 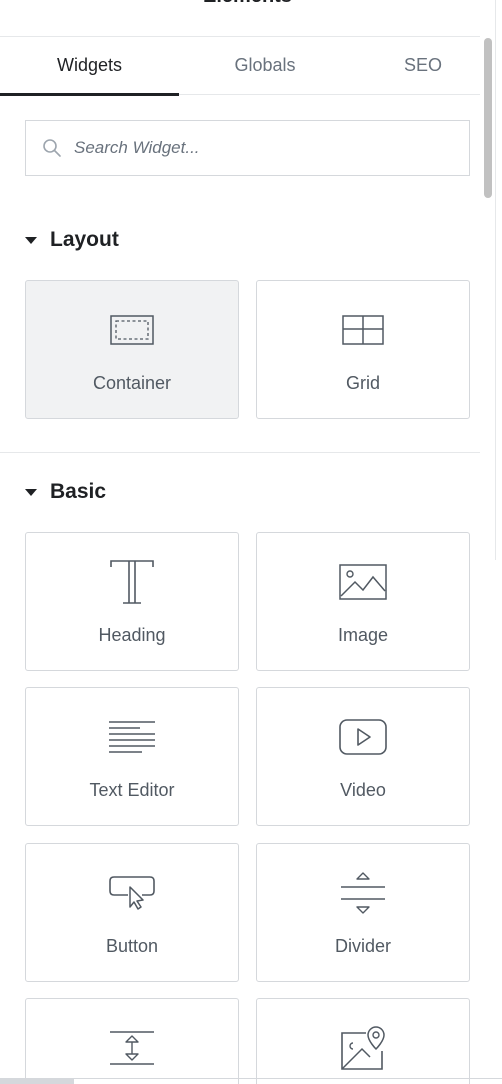 I want to click on scrollbar-thumb, so click(x=488, y=118).